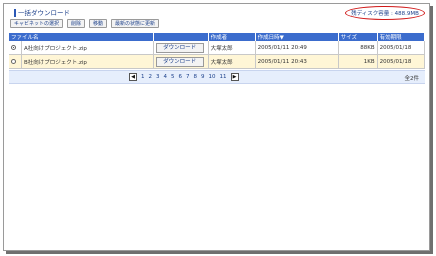 The image size is (436, 256). What do you see at coordinates (143, 77) in the screenshot?
I see `page-link: 1` at bounding box center [143, 77].